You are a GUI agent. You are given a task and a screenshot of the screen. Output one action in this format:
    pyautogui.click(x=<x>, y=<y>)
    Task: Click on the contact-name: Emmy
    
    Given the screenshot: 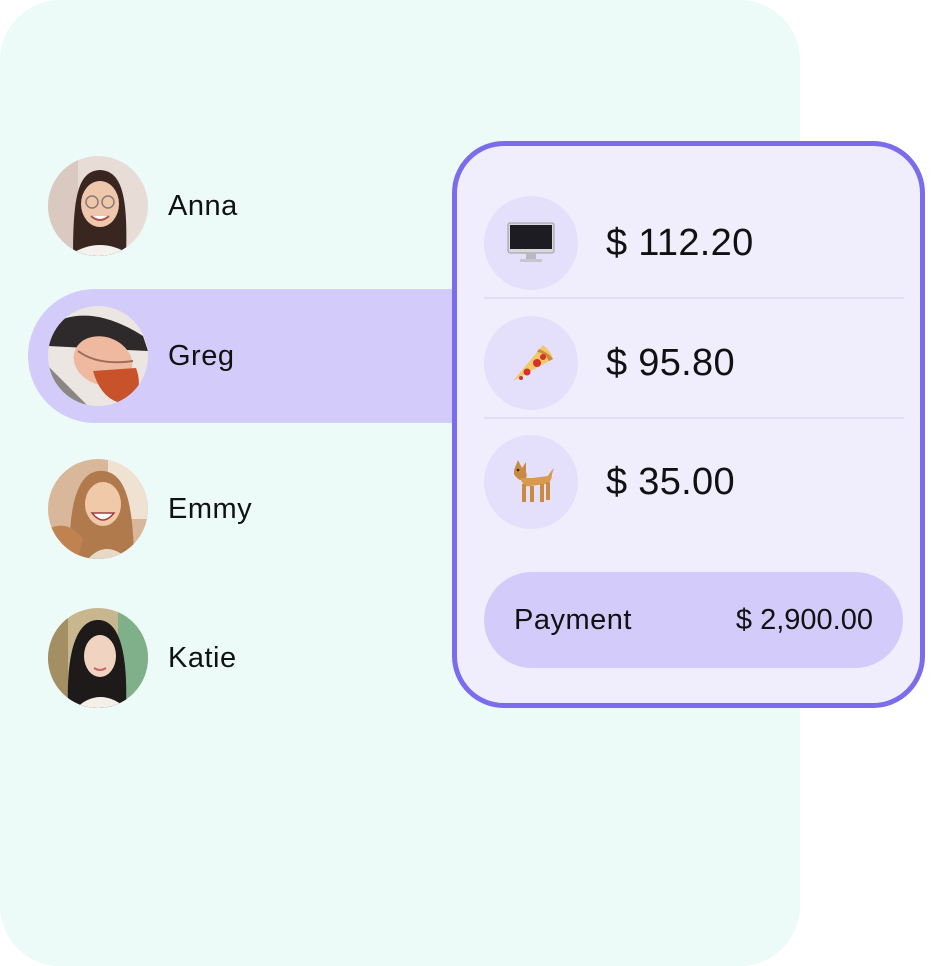 What is the action you would take?
    pyautogui.click(x=210, y=508)
    